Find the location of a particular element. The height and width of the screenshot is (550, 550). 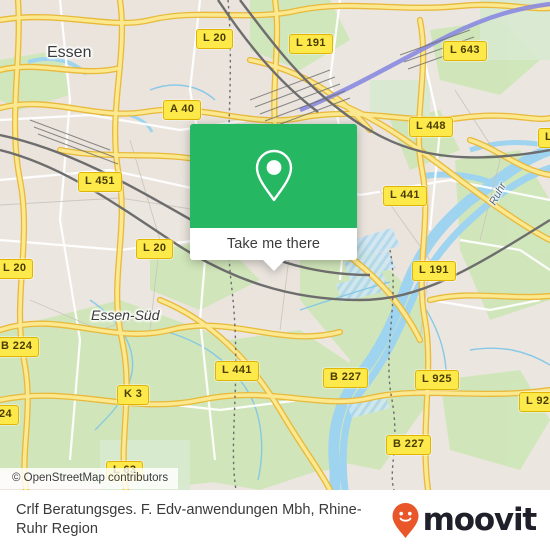

map-pin-icon is located at coordinates (273, 175).